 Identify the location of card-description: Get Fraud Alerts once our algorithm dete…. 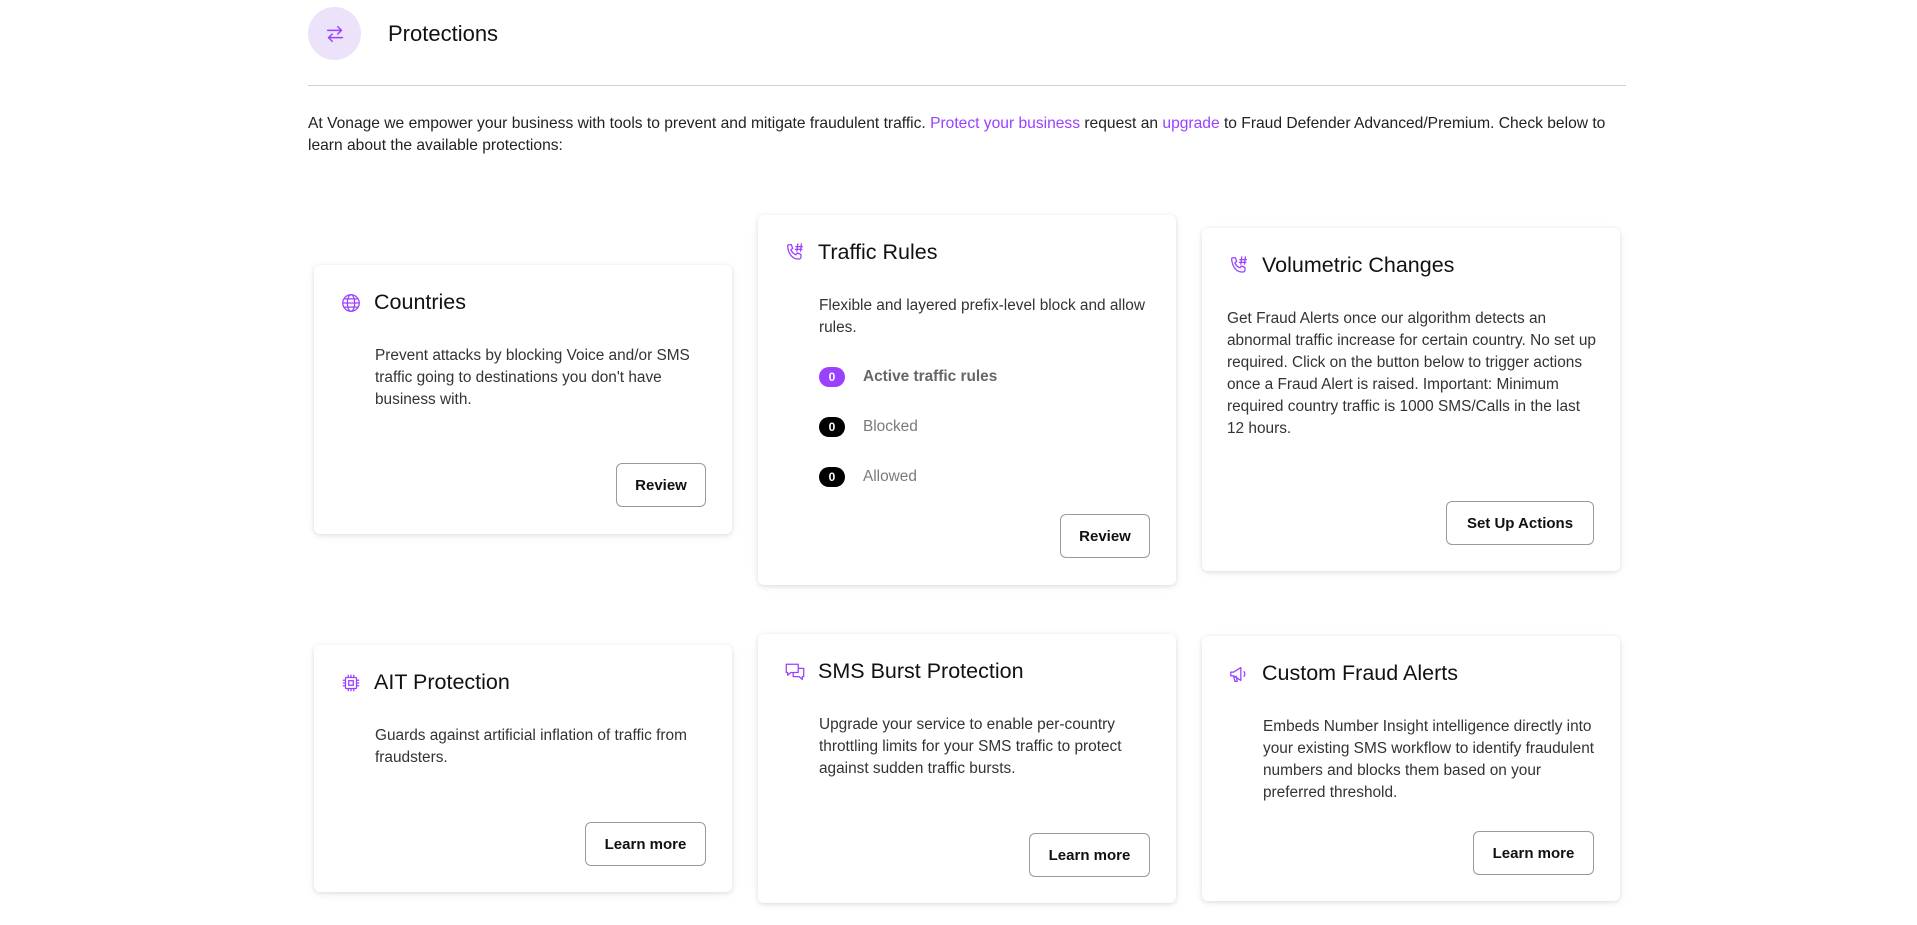
(1411, 373).